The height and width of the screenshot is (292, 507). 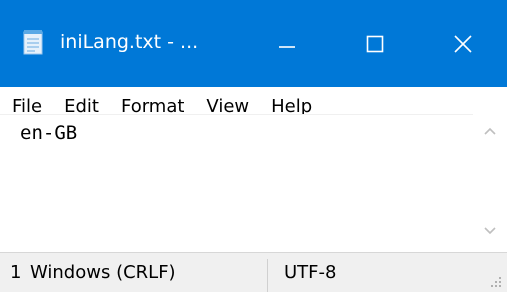 What do you see at coordinates (496, 282) in the screenshot?
I see `resize-grip-icon` at bounding box center [496, 282].